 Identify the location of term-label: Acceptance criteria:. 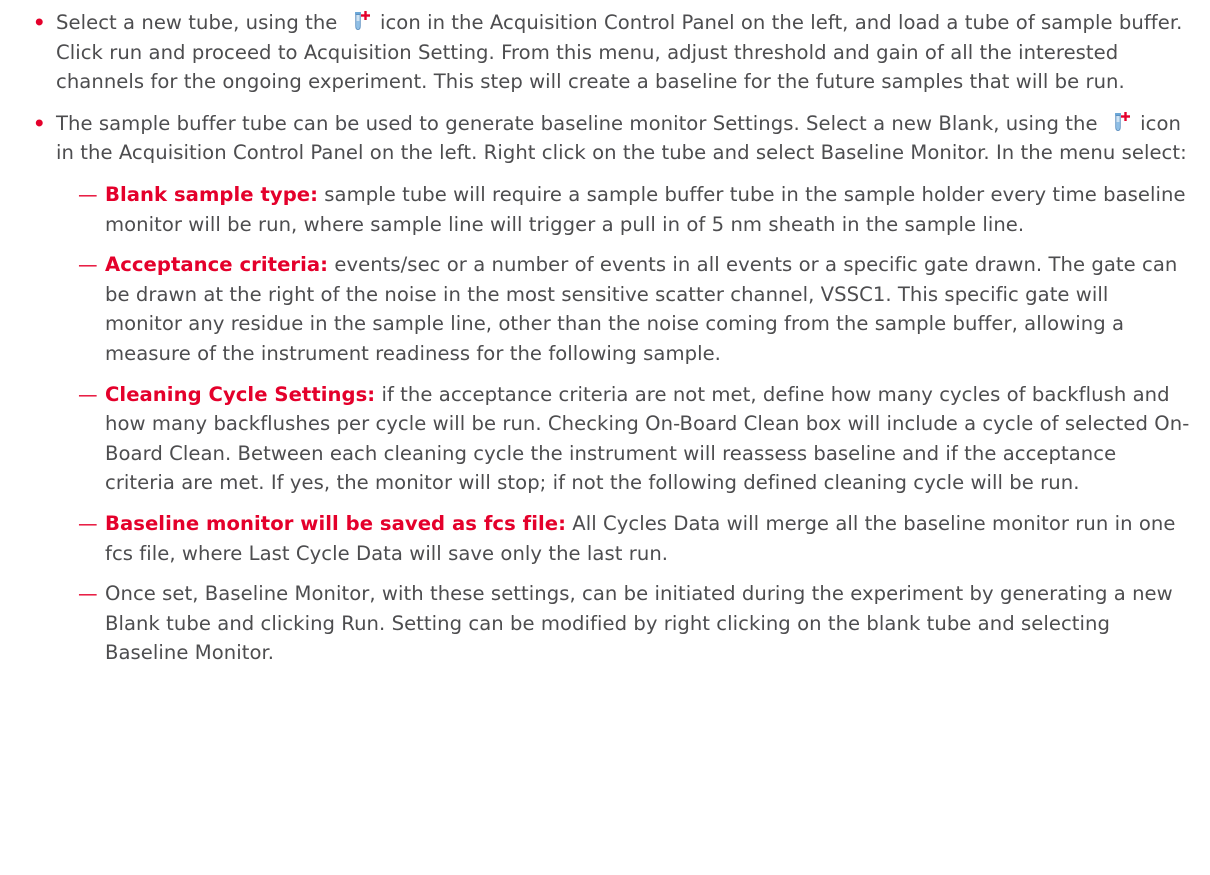
(217, 265).